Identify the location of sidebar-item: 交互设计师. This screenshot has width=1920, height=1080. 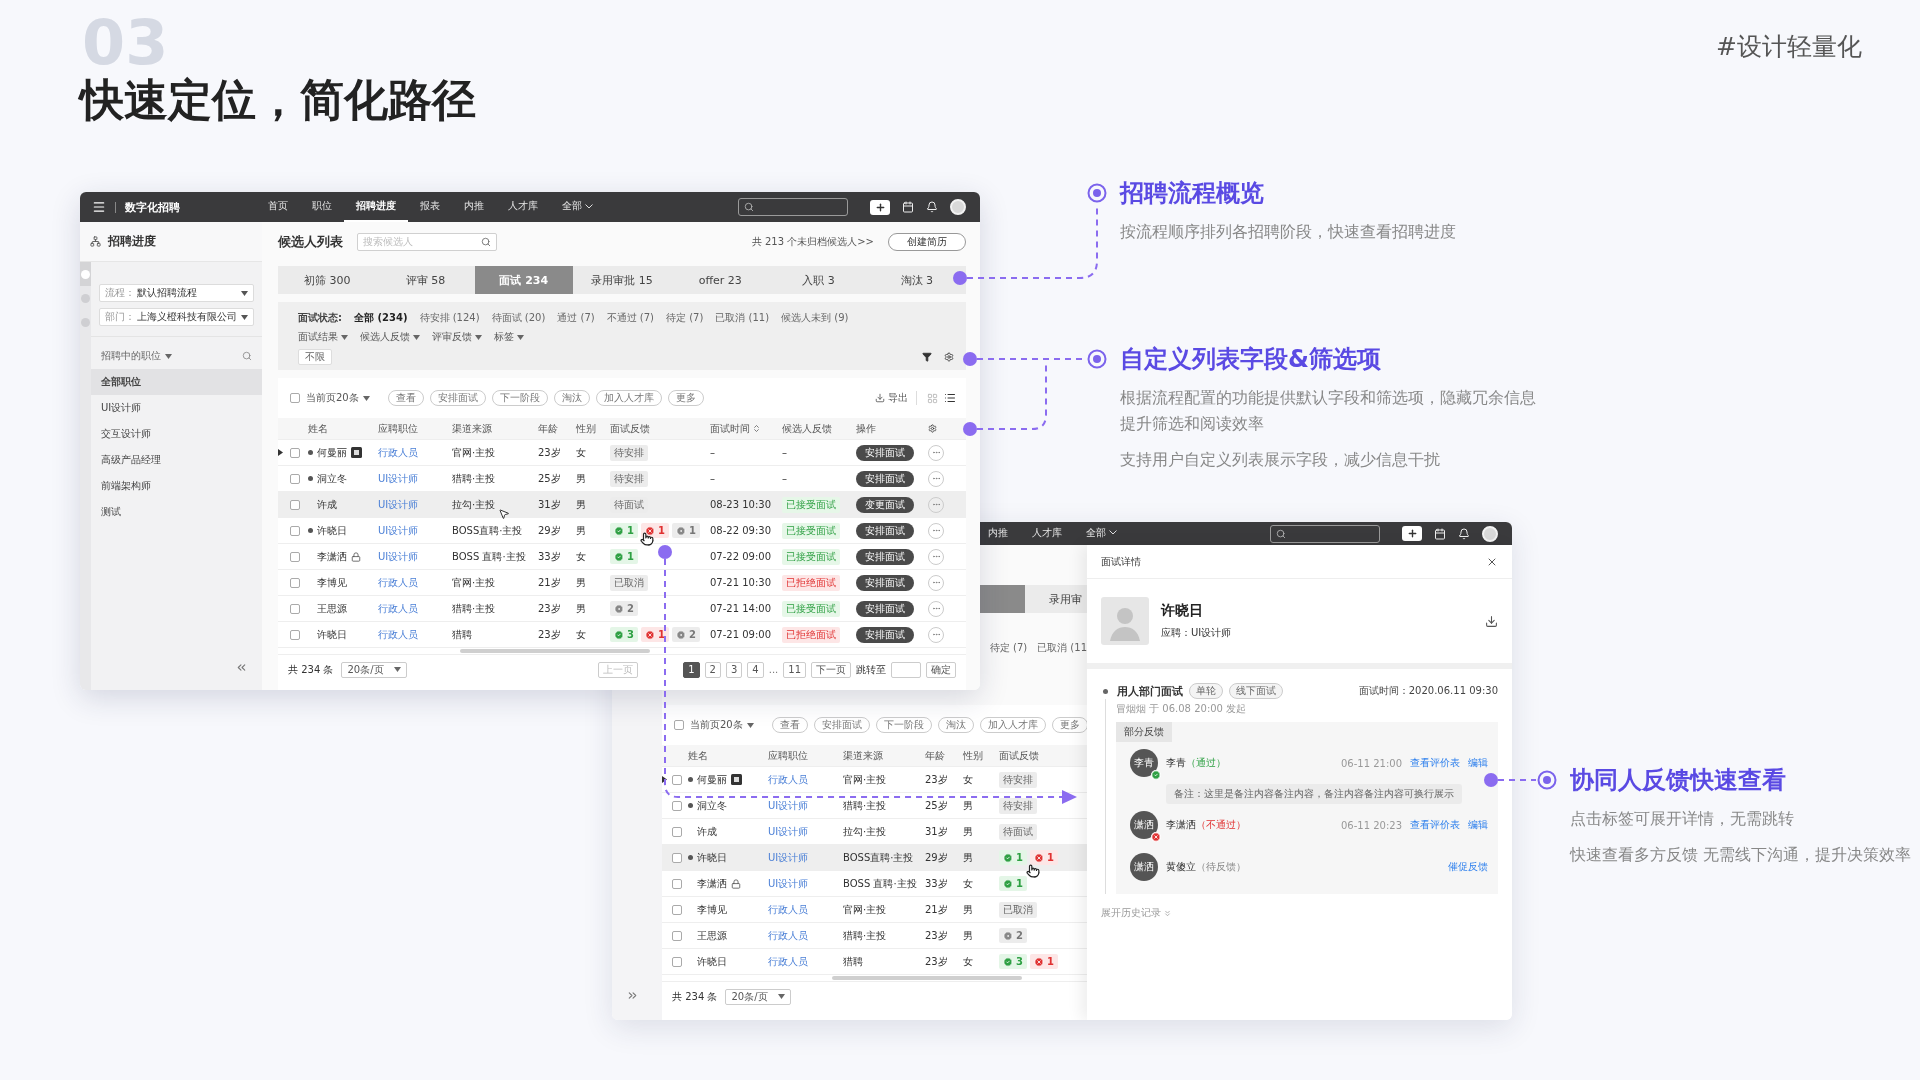
(176, 434).